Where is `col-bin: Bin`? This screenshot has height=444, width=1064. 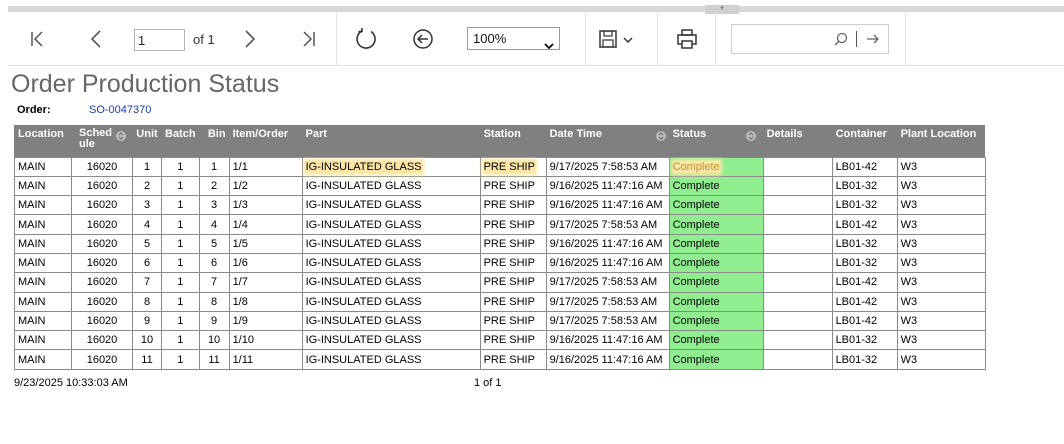 col-bin: Bin is located at coordinates (214, 141).